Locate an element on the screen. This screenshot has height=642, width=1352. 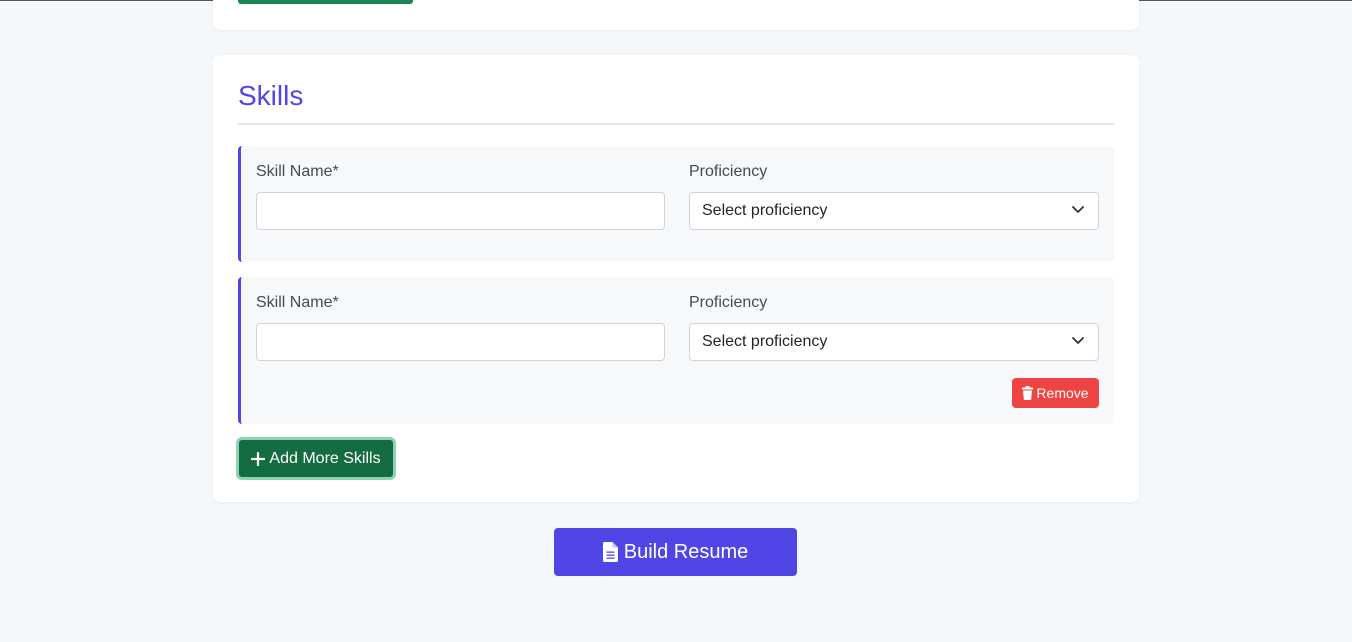
title-divider is located at coordinates (676, 124).